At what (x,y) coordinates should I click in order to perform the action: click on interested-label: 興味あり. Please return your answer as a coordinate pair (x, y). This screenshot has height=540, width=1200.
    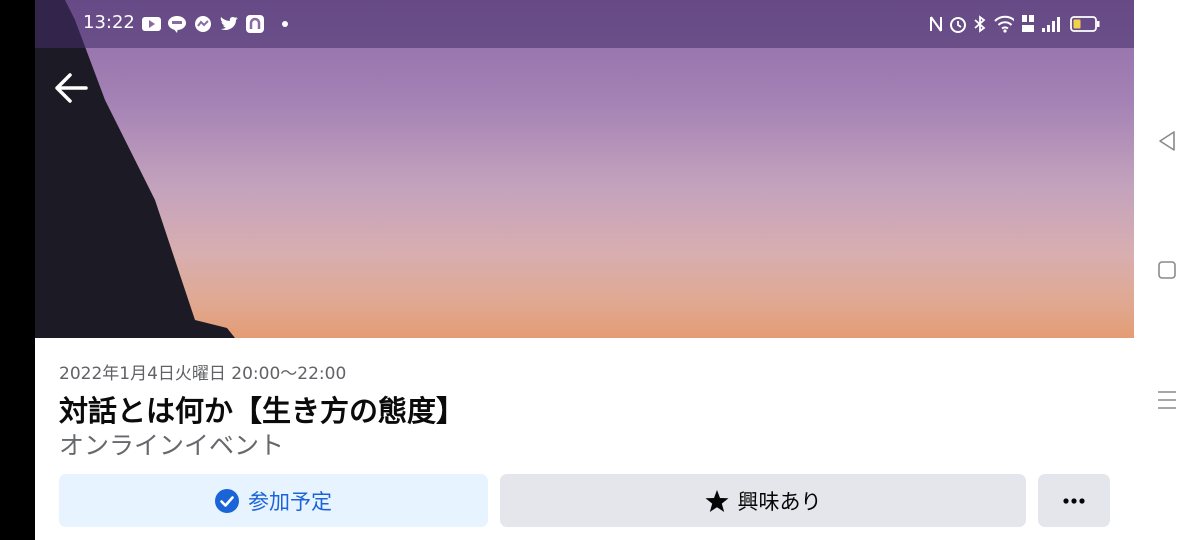
    Looking at the image, I should click on (779, 501).